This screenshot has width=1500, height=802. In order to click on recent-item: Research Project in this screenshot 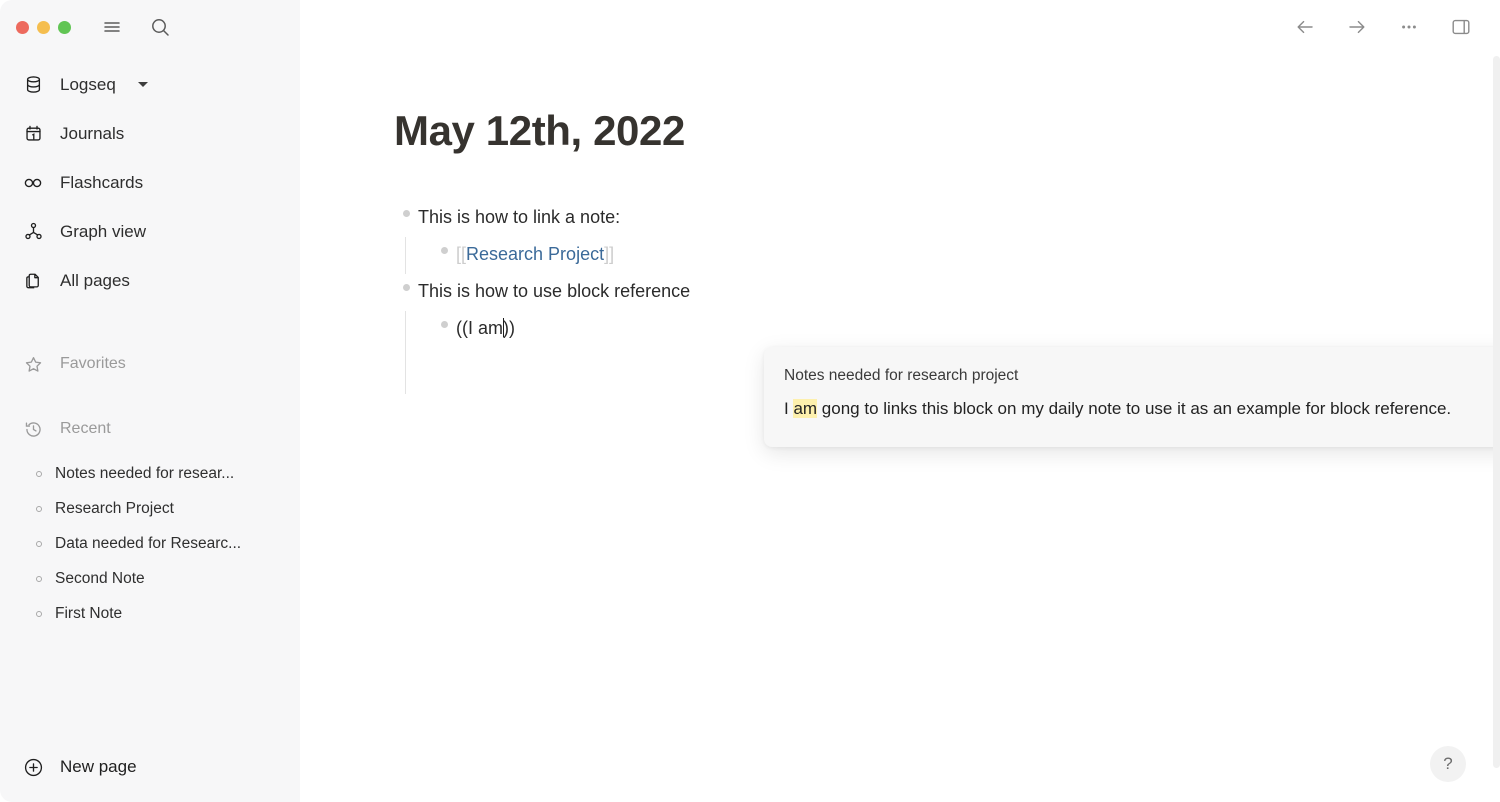, I will do `click(150, 508)`.